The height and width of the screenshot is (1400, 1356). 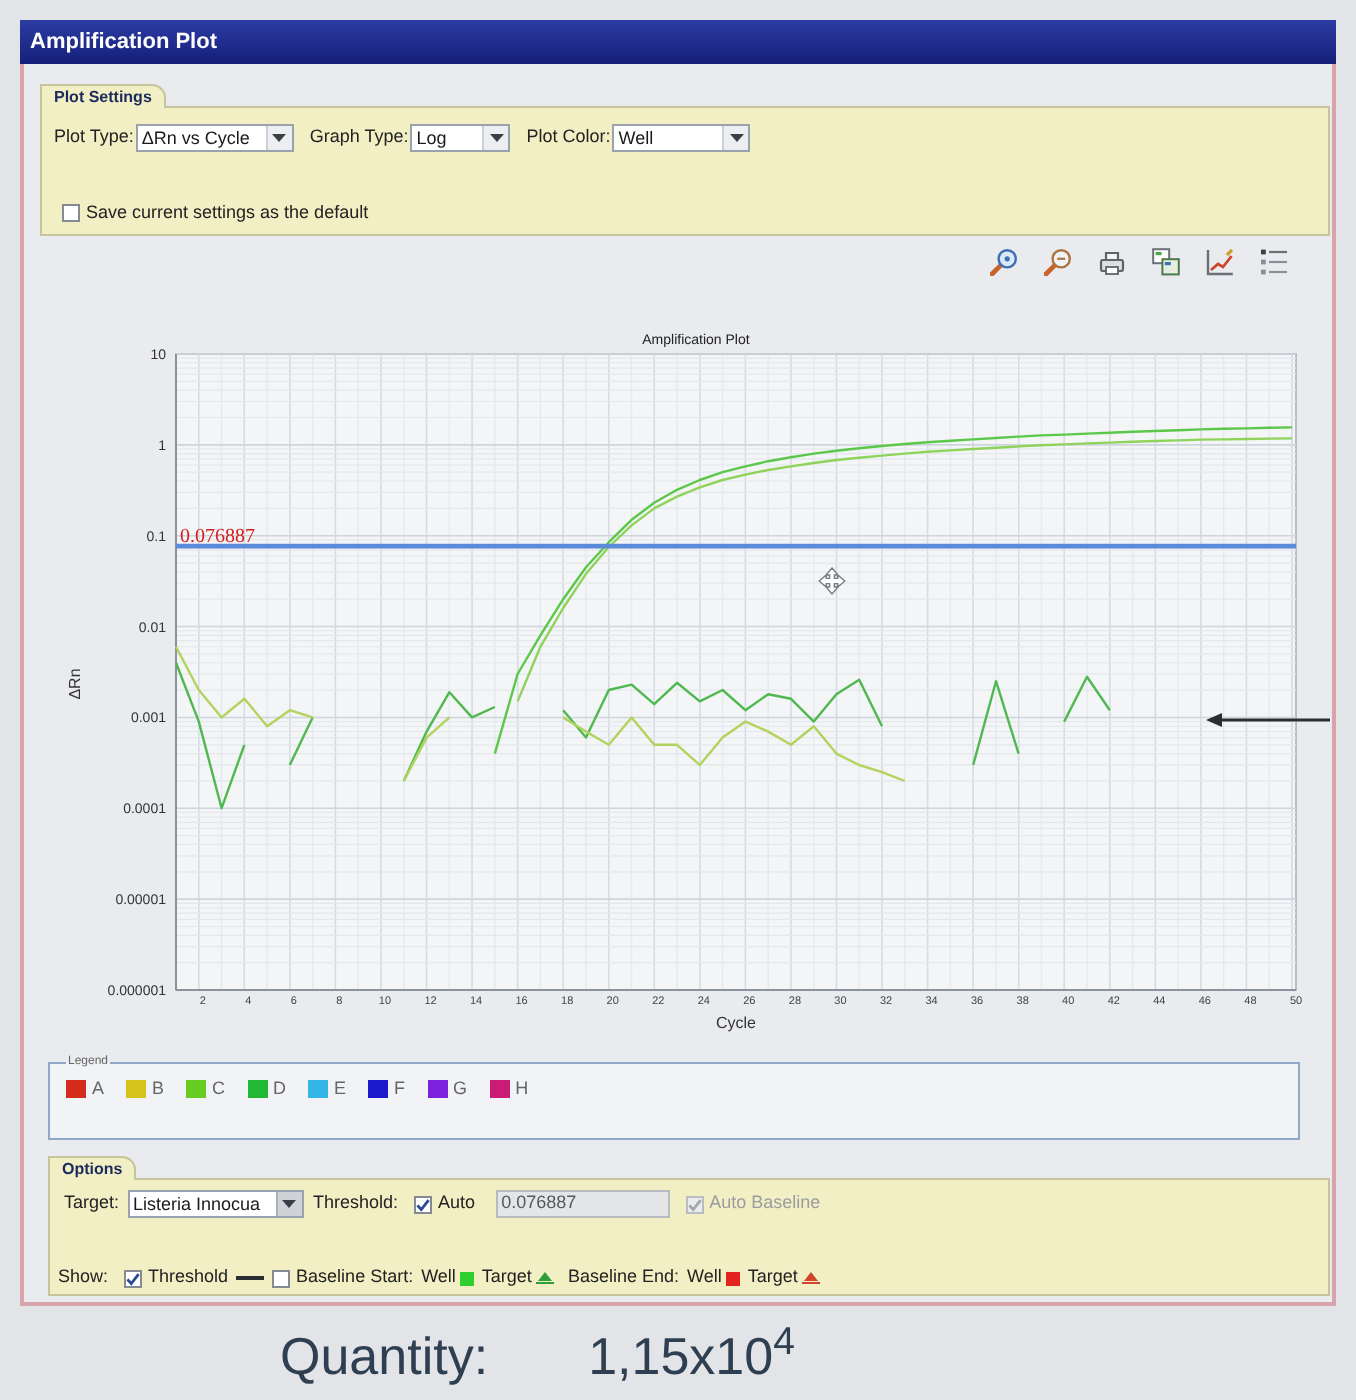 What do you see at coordinates (214, 138) in the screenshot?
I see `dropdown: ΔRn vs Cycle` at bounding box center [214, 138].